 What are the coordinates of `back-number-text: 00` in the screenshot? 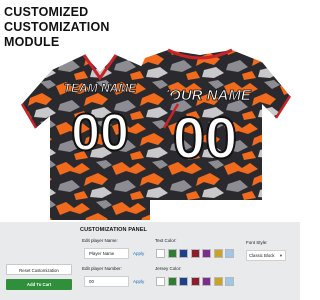 It's located at (205, 138).